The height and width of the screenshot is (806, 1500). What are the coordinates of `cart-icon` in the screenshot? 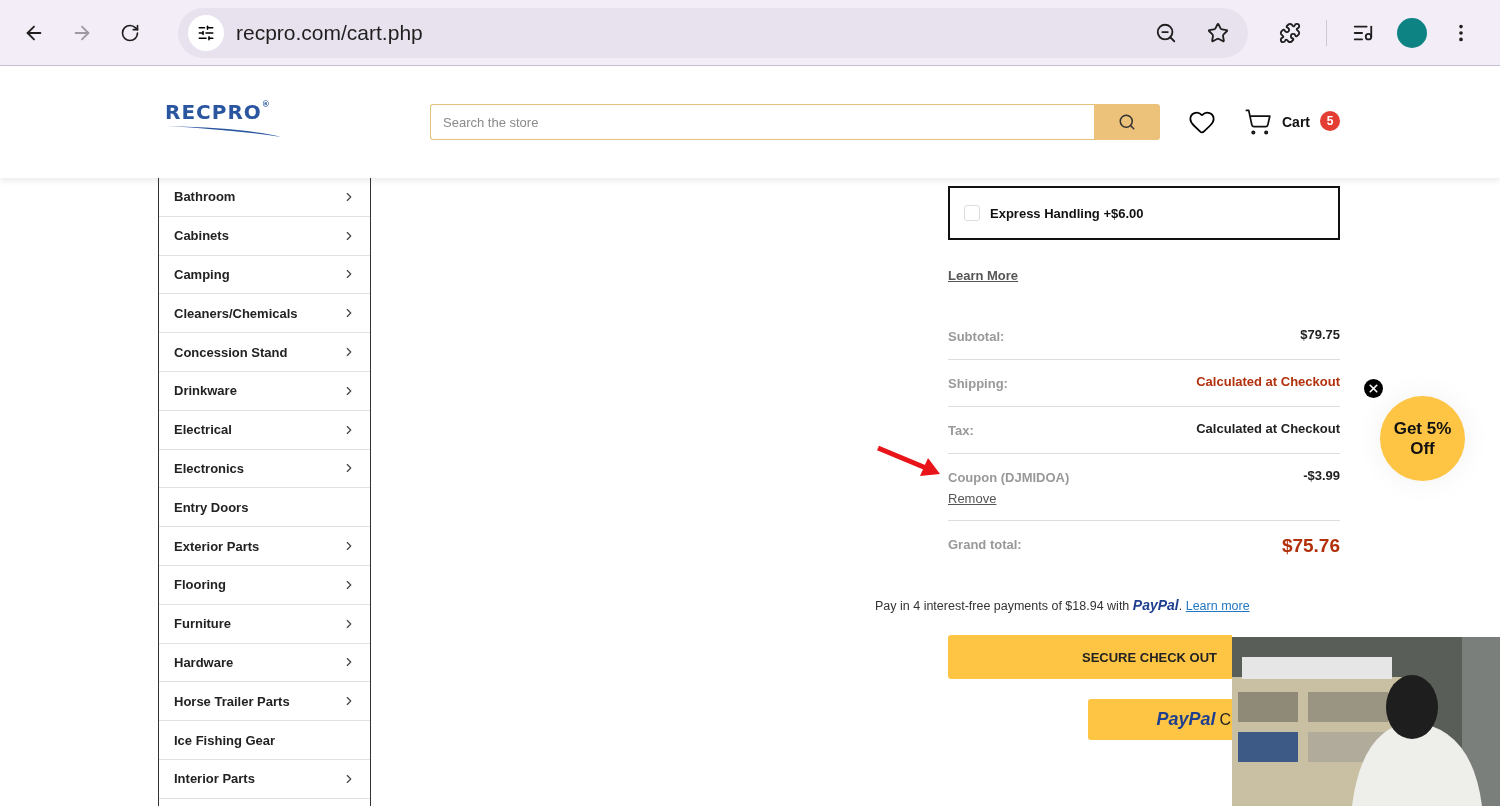 It's located at (1258, 122).